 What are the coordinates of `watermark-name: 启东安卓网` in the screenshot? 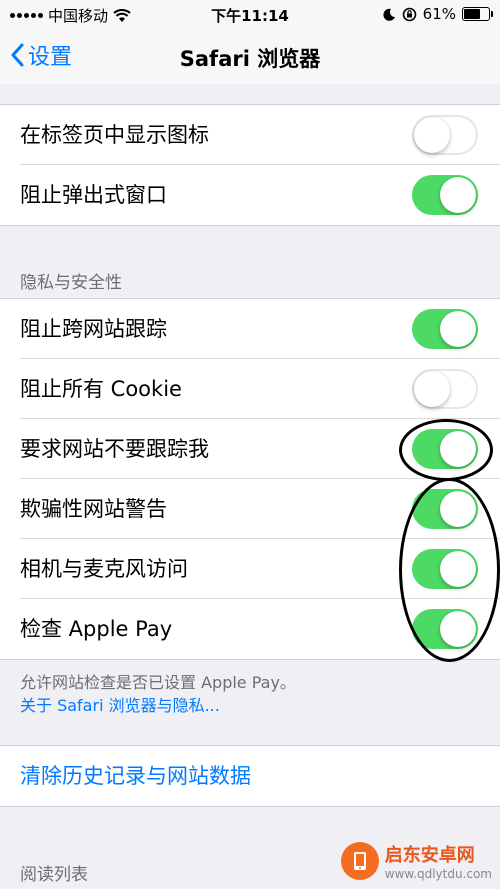 It's located at (429, 855).